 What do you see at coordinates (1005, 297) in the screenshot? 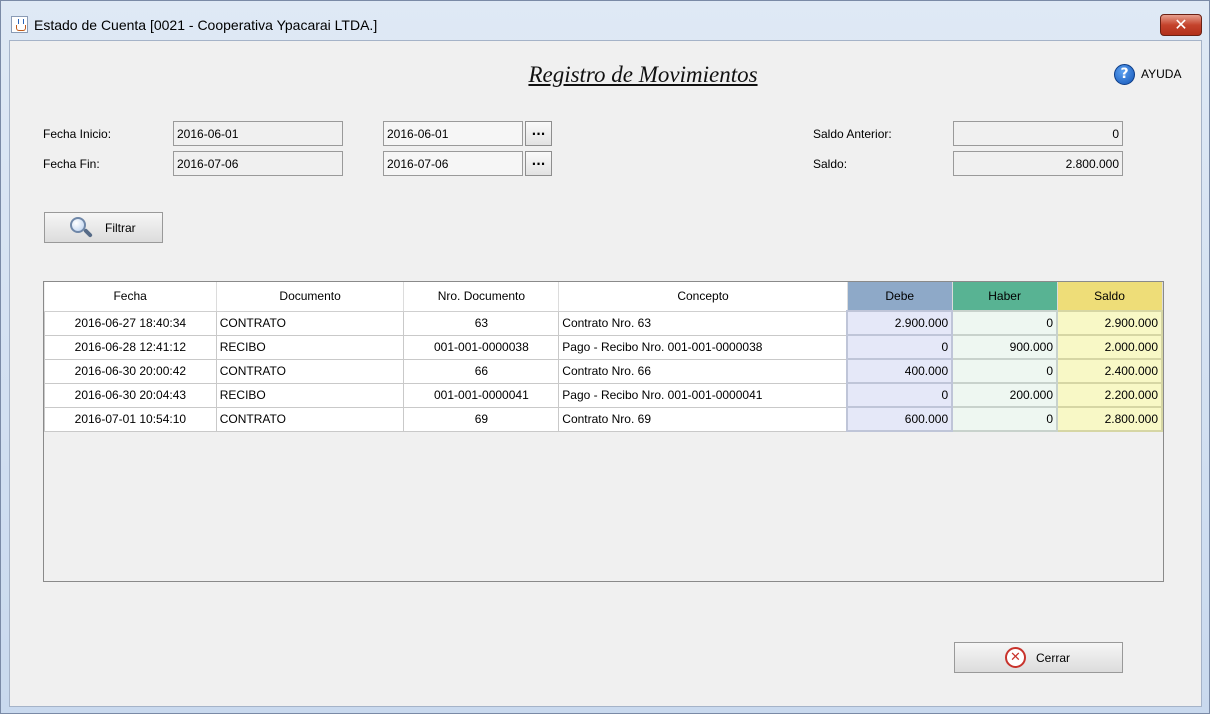
I see `col-header-haber: Haber` at bounding box center [1005, 297].